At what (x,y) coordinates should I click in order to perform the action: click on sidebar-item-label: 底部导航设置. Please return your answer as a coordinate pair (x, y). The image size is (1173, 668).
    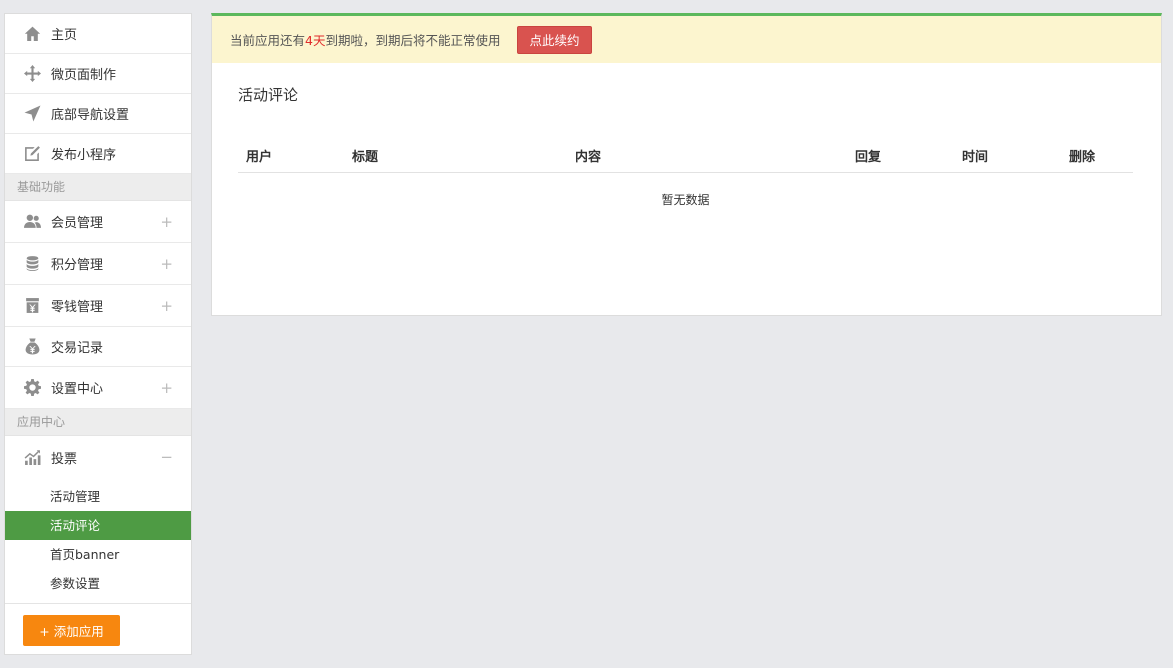
    Looking at the image, I should click on (90, 115).